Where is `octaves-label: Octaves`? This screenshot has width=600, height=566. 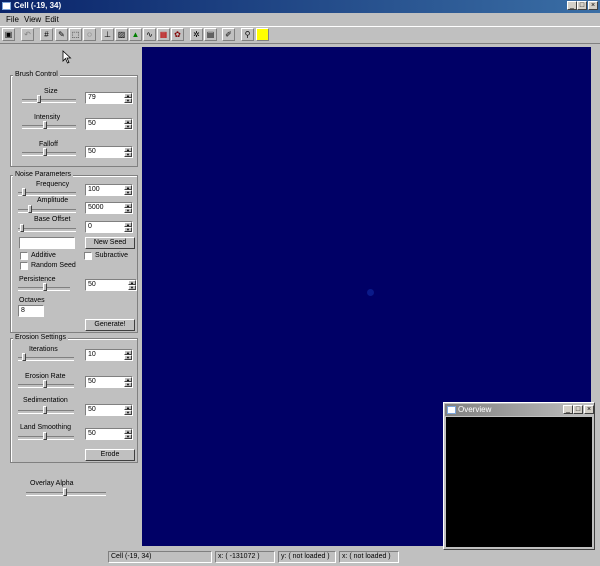 octaves-label: Octaves is located at coordinates (32, 300).